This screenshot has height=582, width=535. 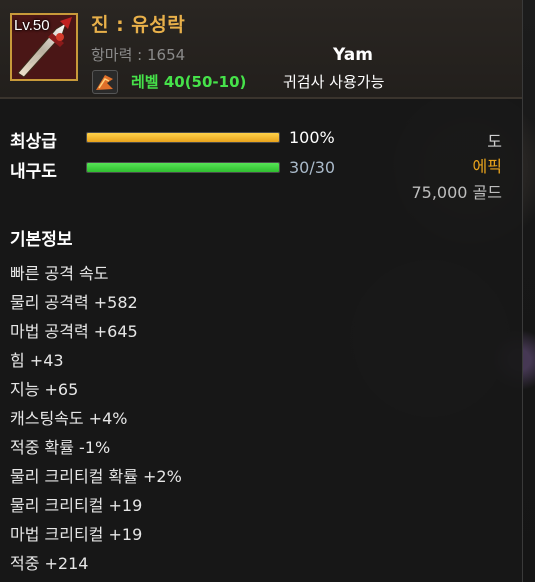 I want to click on durability-bar-fill, so click(x=183, y=167).